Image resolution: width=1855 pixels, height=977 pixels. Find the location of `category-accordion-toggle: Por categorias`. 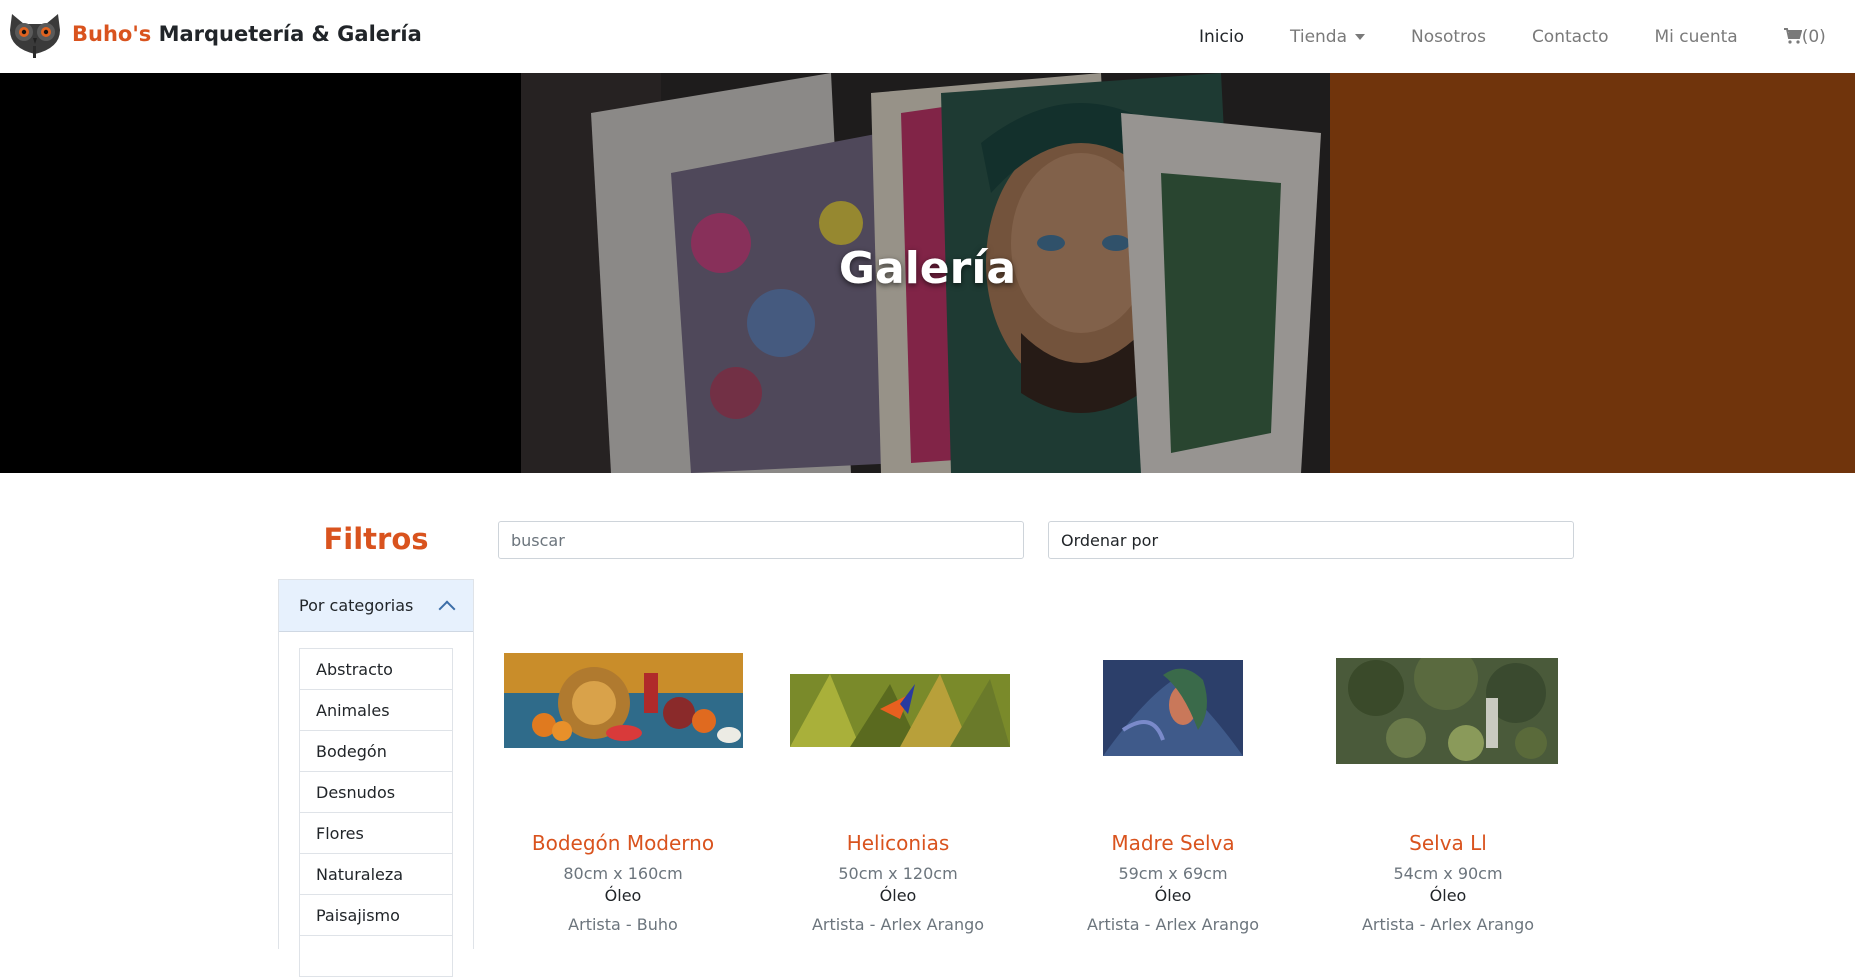

category-accordion-toggle: Por categorias is located at coordinates (376, 606).